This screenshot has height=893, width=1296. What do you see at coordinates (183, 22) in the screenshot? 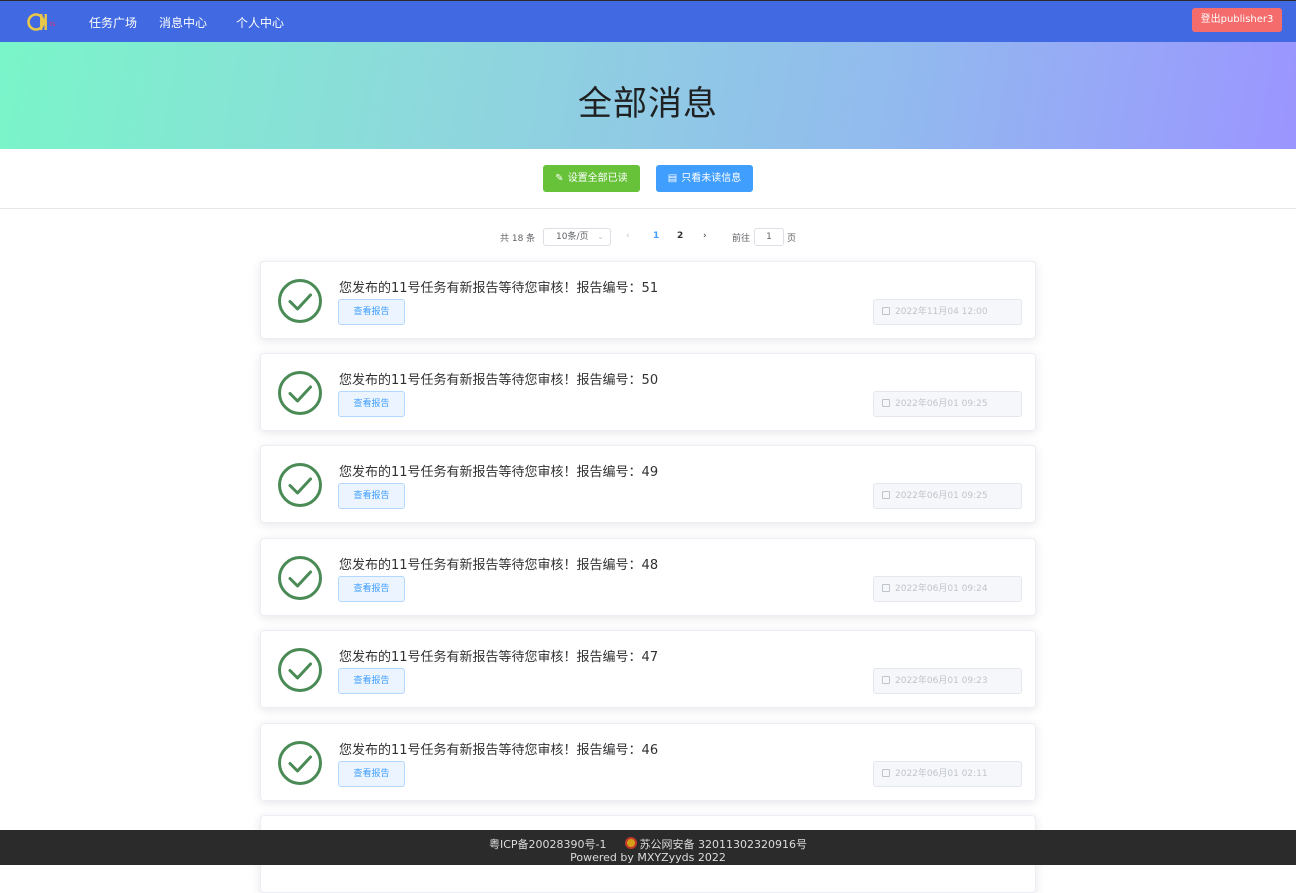
I see `nav-message-center: 消息中心` at bounding box center [183, 22].